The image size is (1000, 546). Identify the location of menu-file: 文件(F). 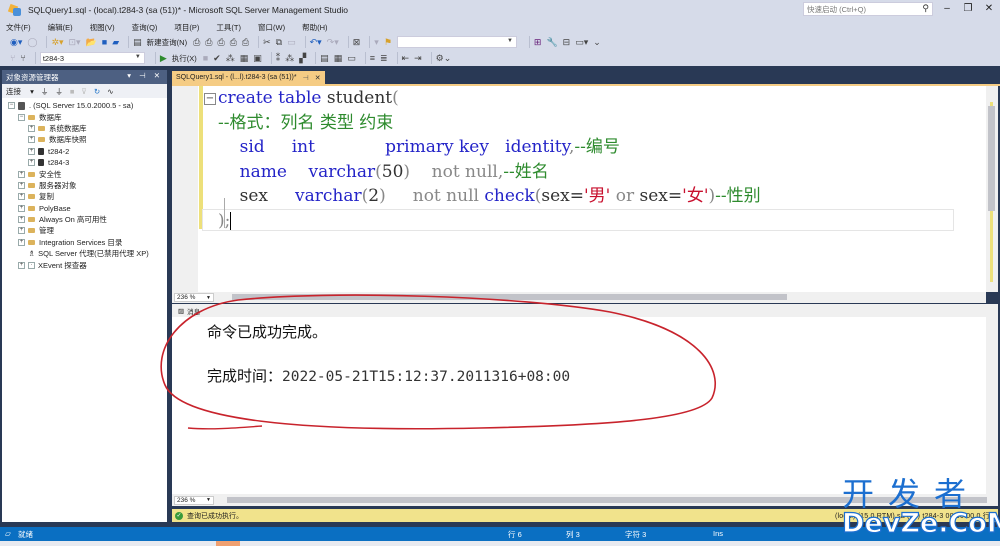
(18, 27).